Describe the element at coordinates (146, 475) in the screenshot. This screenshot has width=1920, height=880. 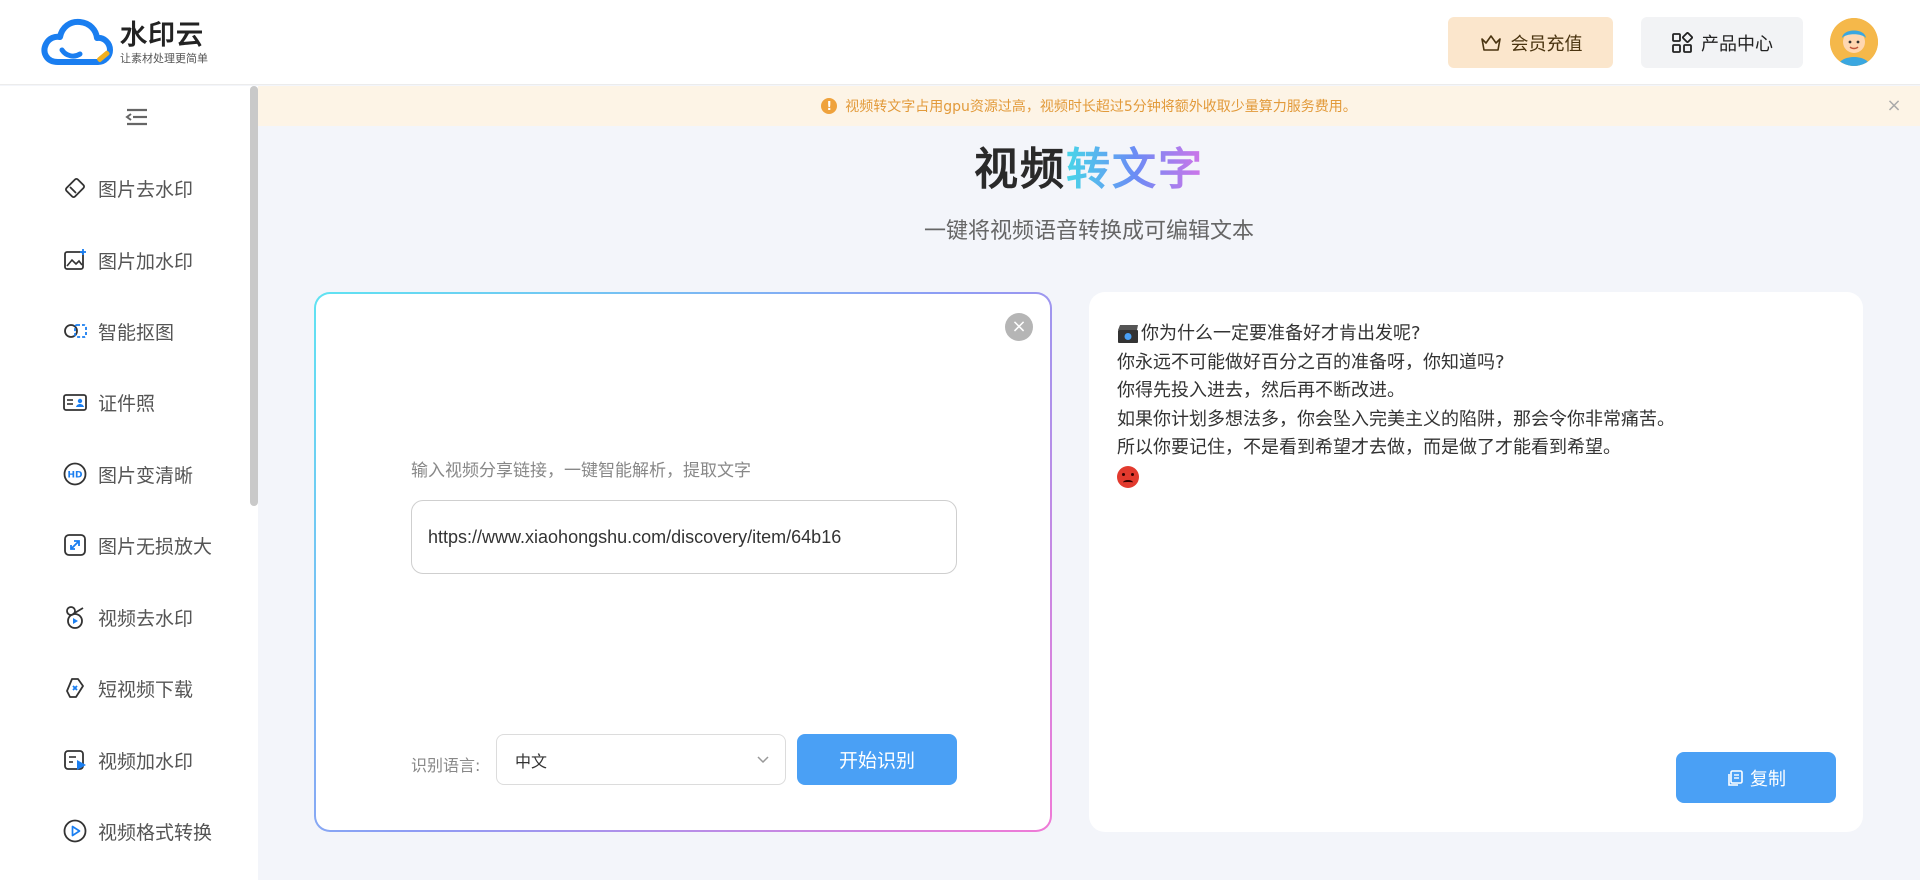
I see `sidebar-item-label: 图片变清晰` at that location.